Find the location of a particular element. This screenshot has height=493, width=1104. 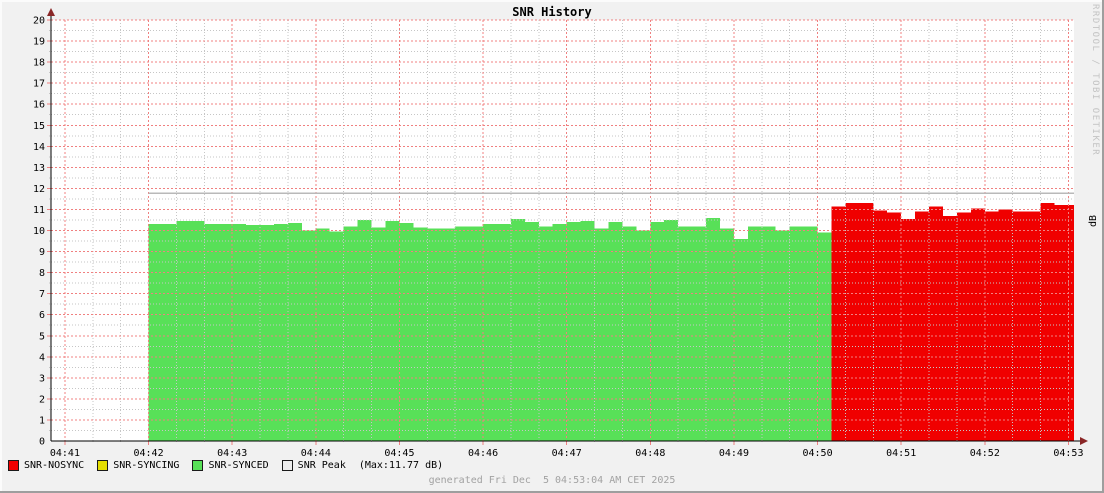

legend-item-snr-syncing: SNR-SYNCING is located at coordinates (138, 465).